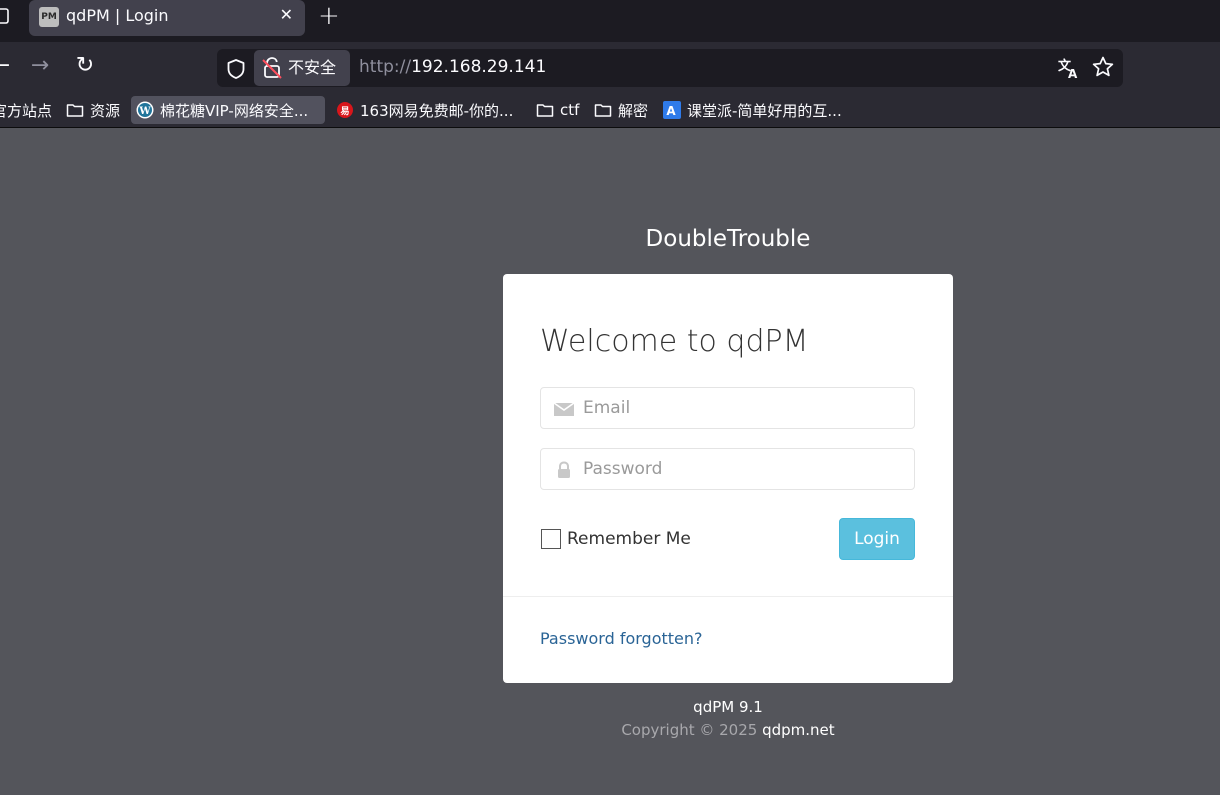  I want to click on bookmark-official-site: 官方站点, so click(26, 110).